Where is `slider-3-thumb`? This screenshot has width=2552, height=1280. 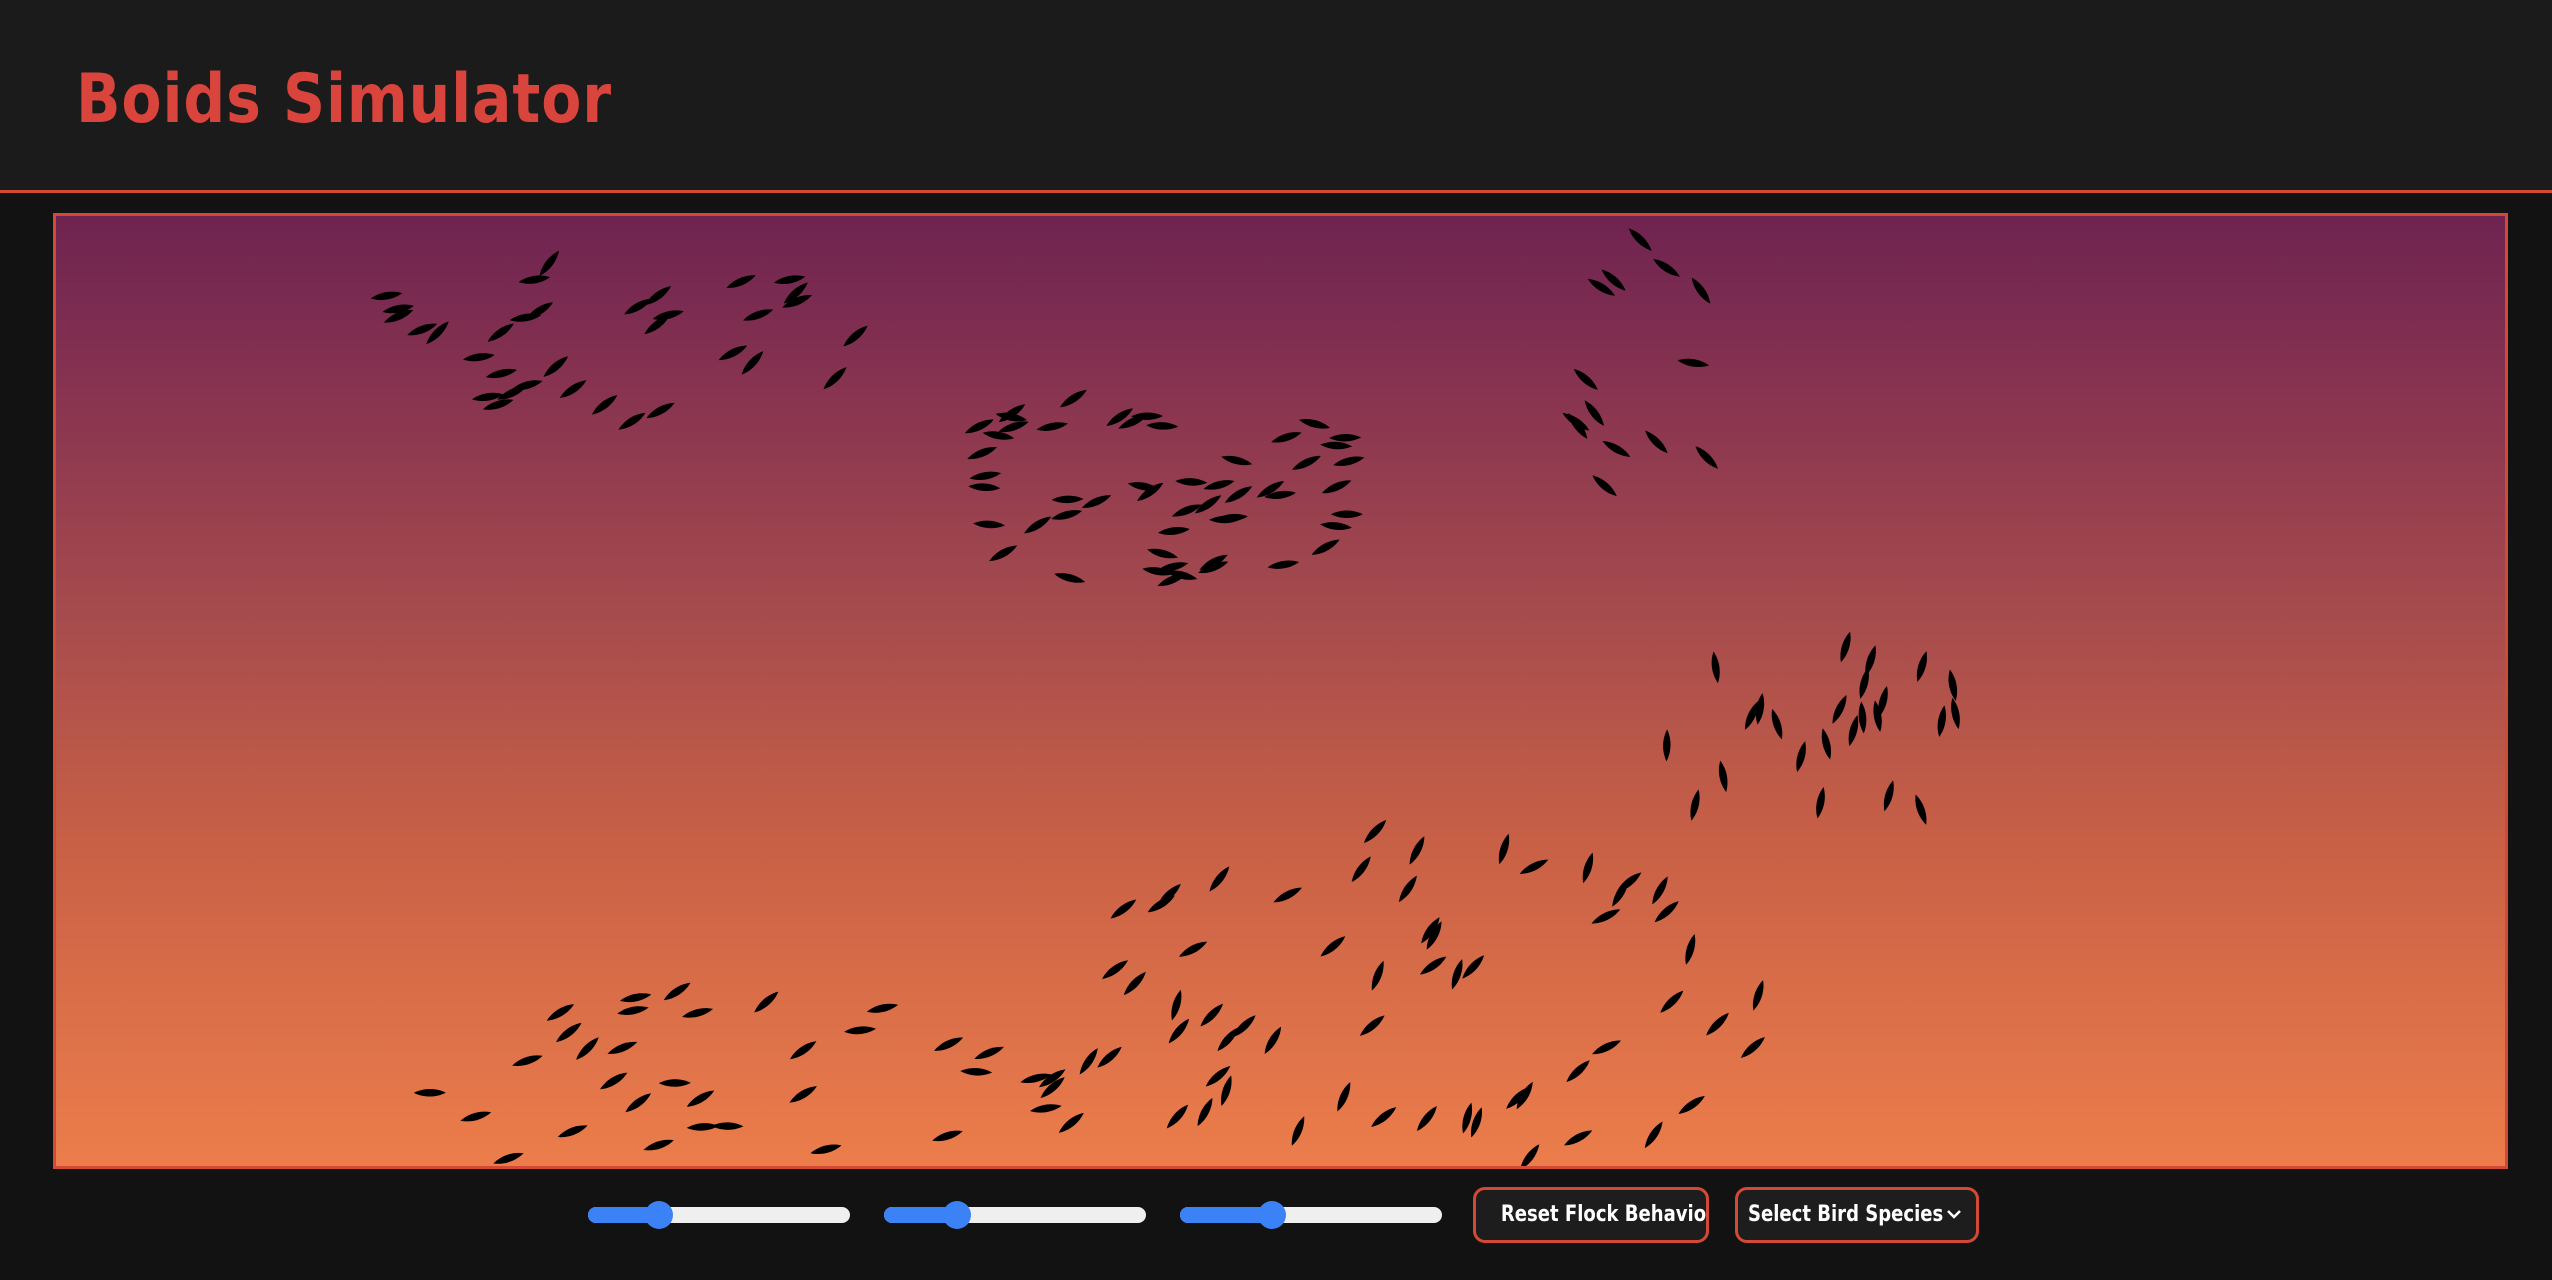
slider-3-thumb is located at coordinates (1271, 1215).